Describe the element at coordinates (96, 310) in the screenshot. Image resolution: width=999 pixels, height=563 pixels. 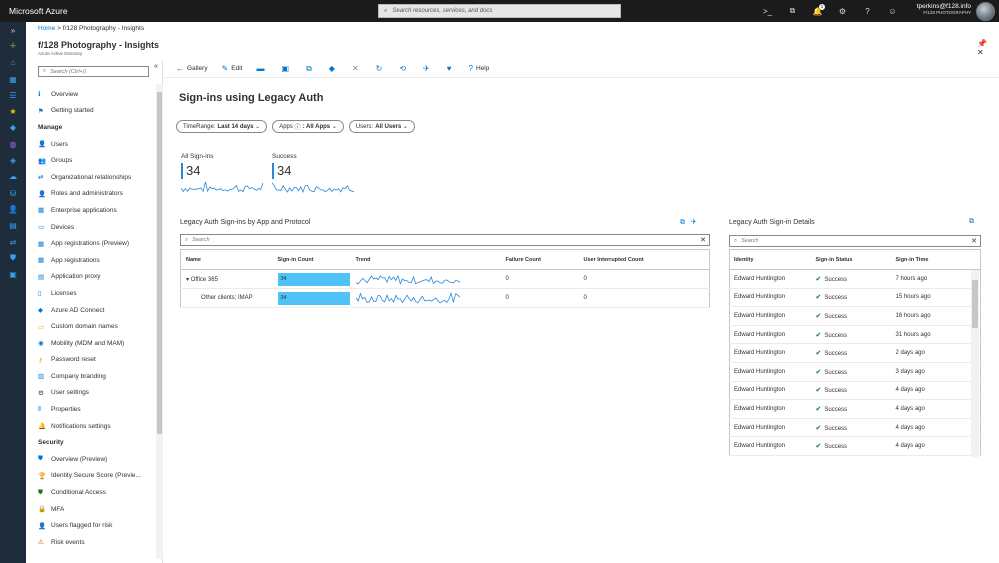
I see `sidebar-item-azure-ad-connect: ◆ Azure AD Connect` at that location.